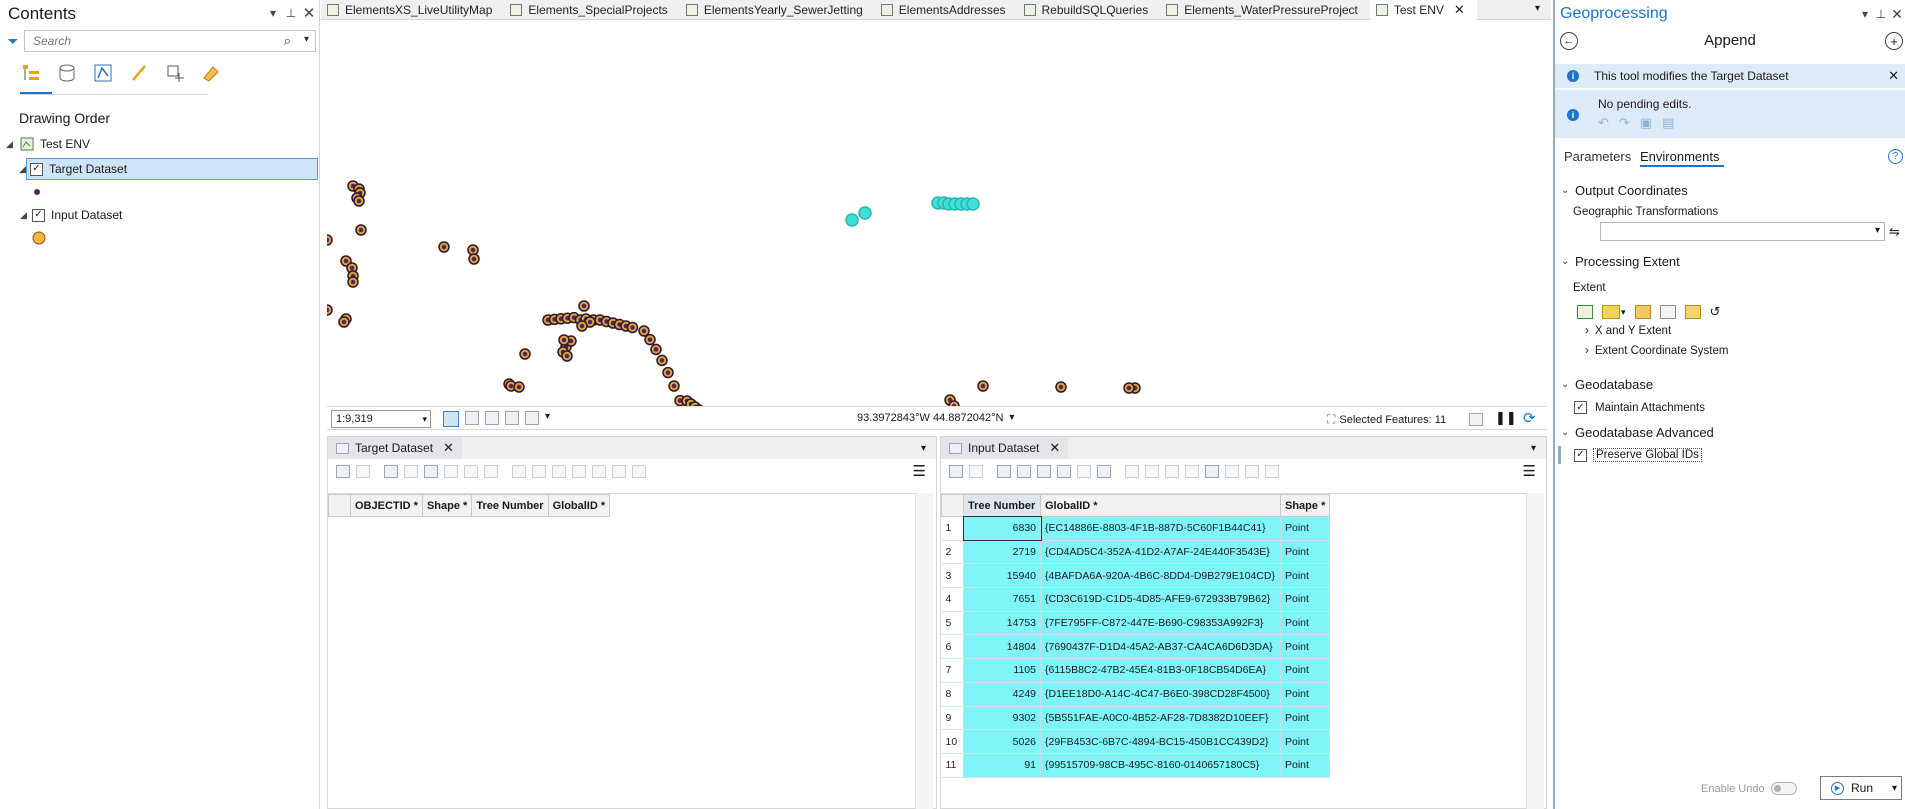  What do you see at coordinates (31, 73) in the screenshot?
I see `list-by-drawing-order-icon` at bounding box center [31, 73].